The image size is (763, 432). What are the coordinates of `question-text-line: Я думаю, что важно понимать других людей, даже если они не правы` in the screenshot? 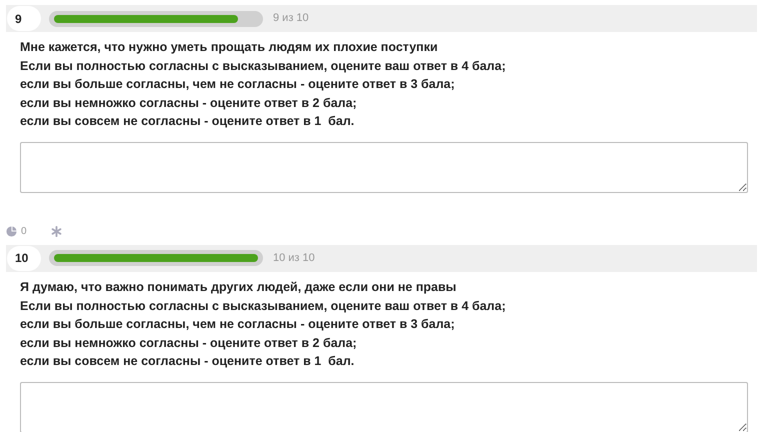 It's located at (239, 287).